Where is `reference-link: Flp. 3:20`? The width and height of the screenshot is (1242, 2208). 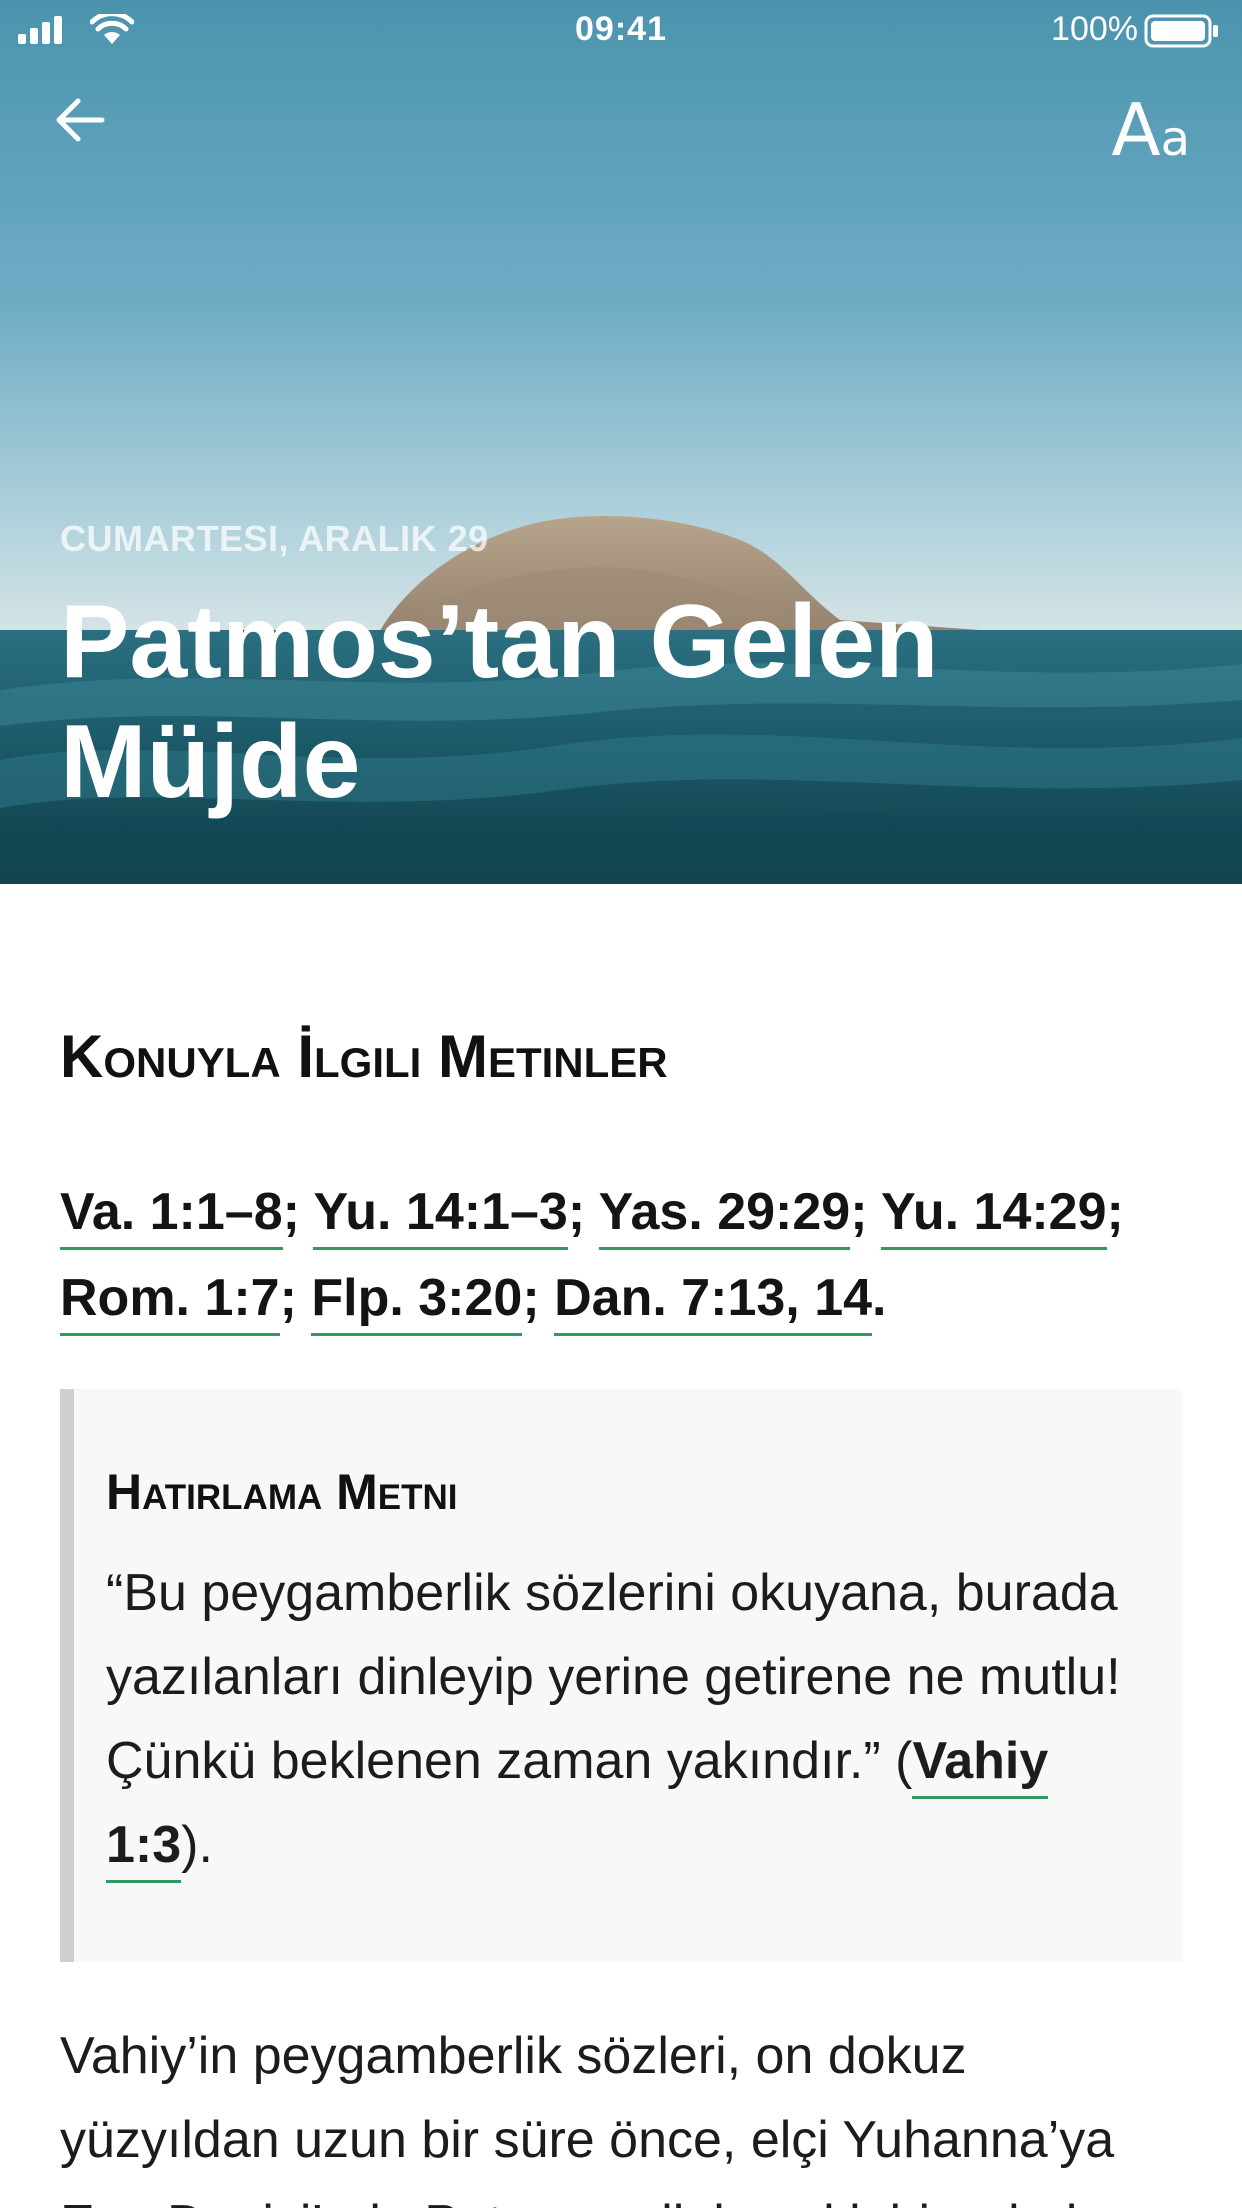
reference-link: Flp. 3:20 is located at coordinates (417, 1302).